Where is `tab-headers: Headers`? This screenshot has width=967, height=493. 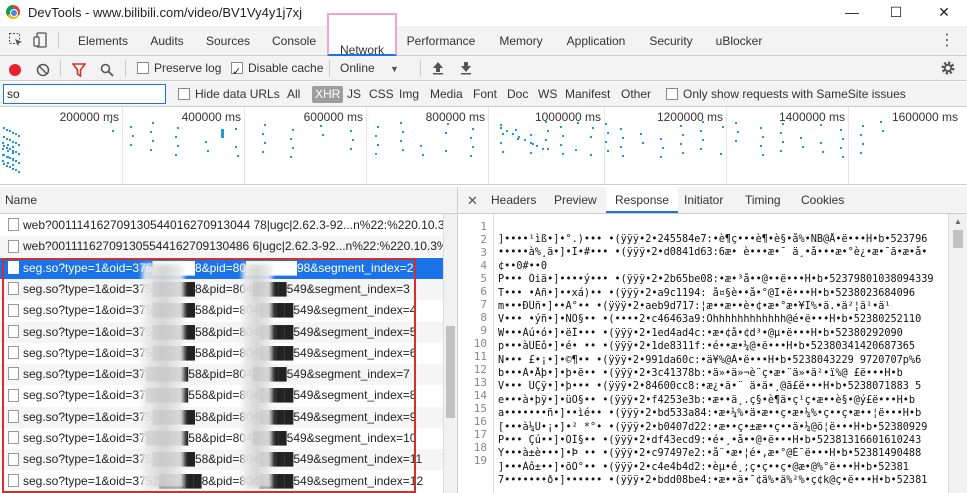 tab-headers: Headers is located at coordinates (513, 200).